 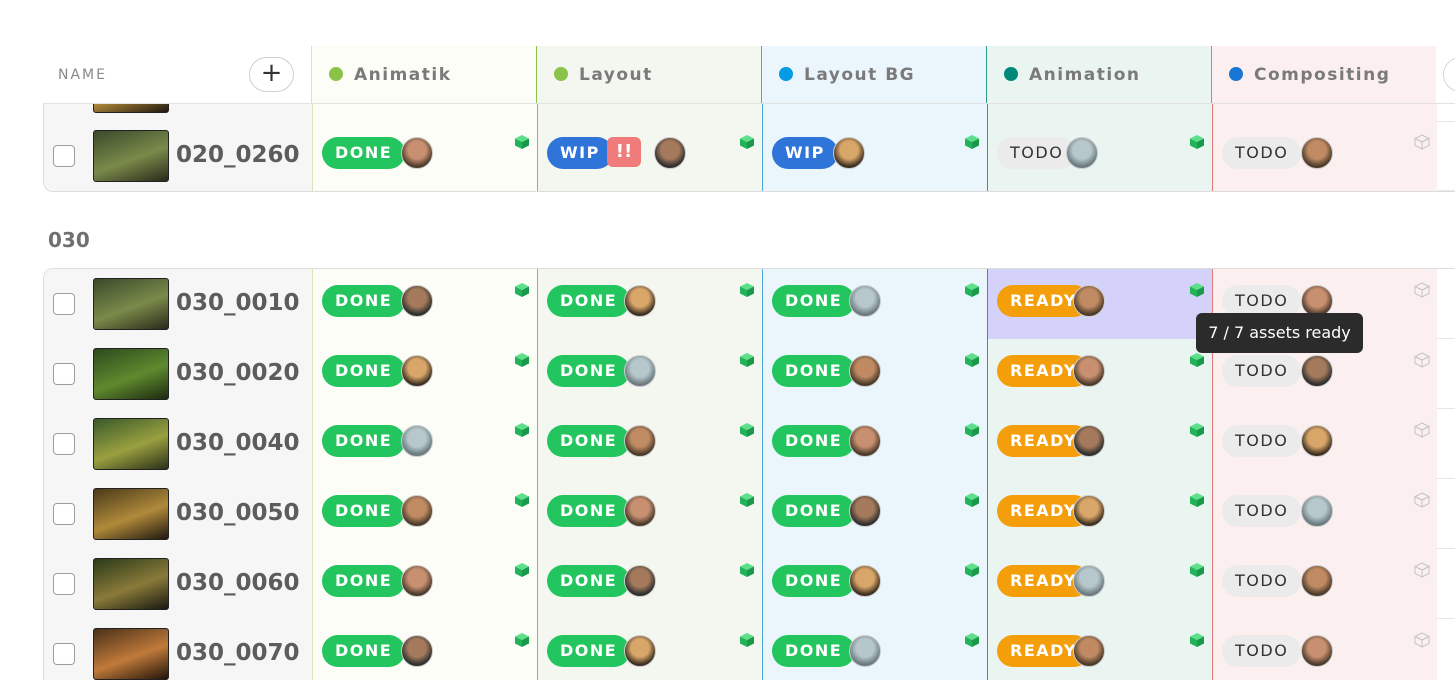 I want to click on next-column-button, so click(x=1449, y=74).